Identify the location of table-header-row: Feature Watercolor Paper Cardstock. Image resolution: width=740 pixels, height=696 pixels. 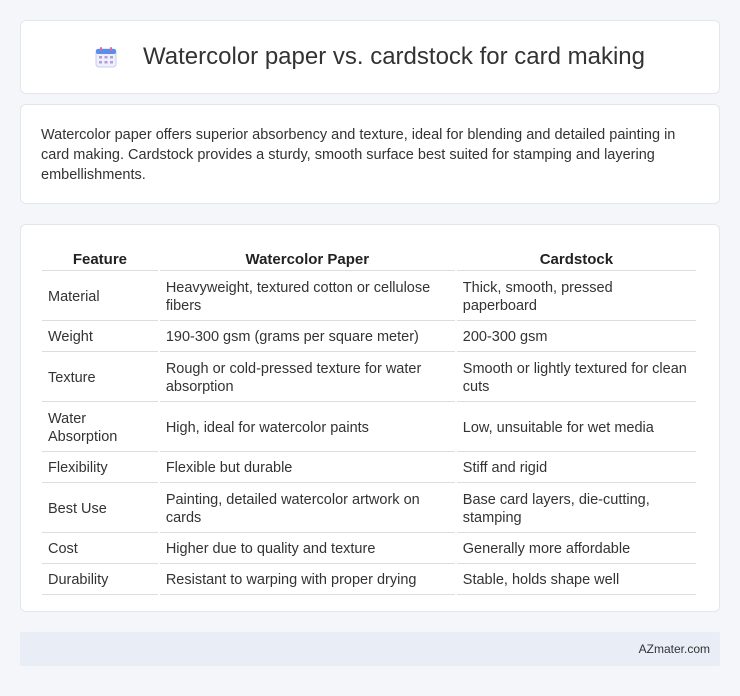
(369, 259).